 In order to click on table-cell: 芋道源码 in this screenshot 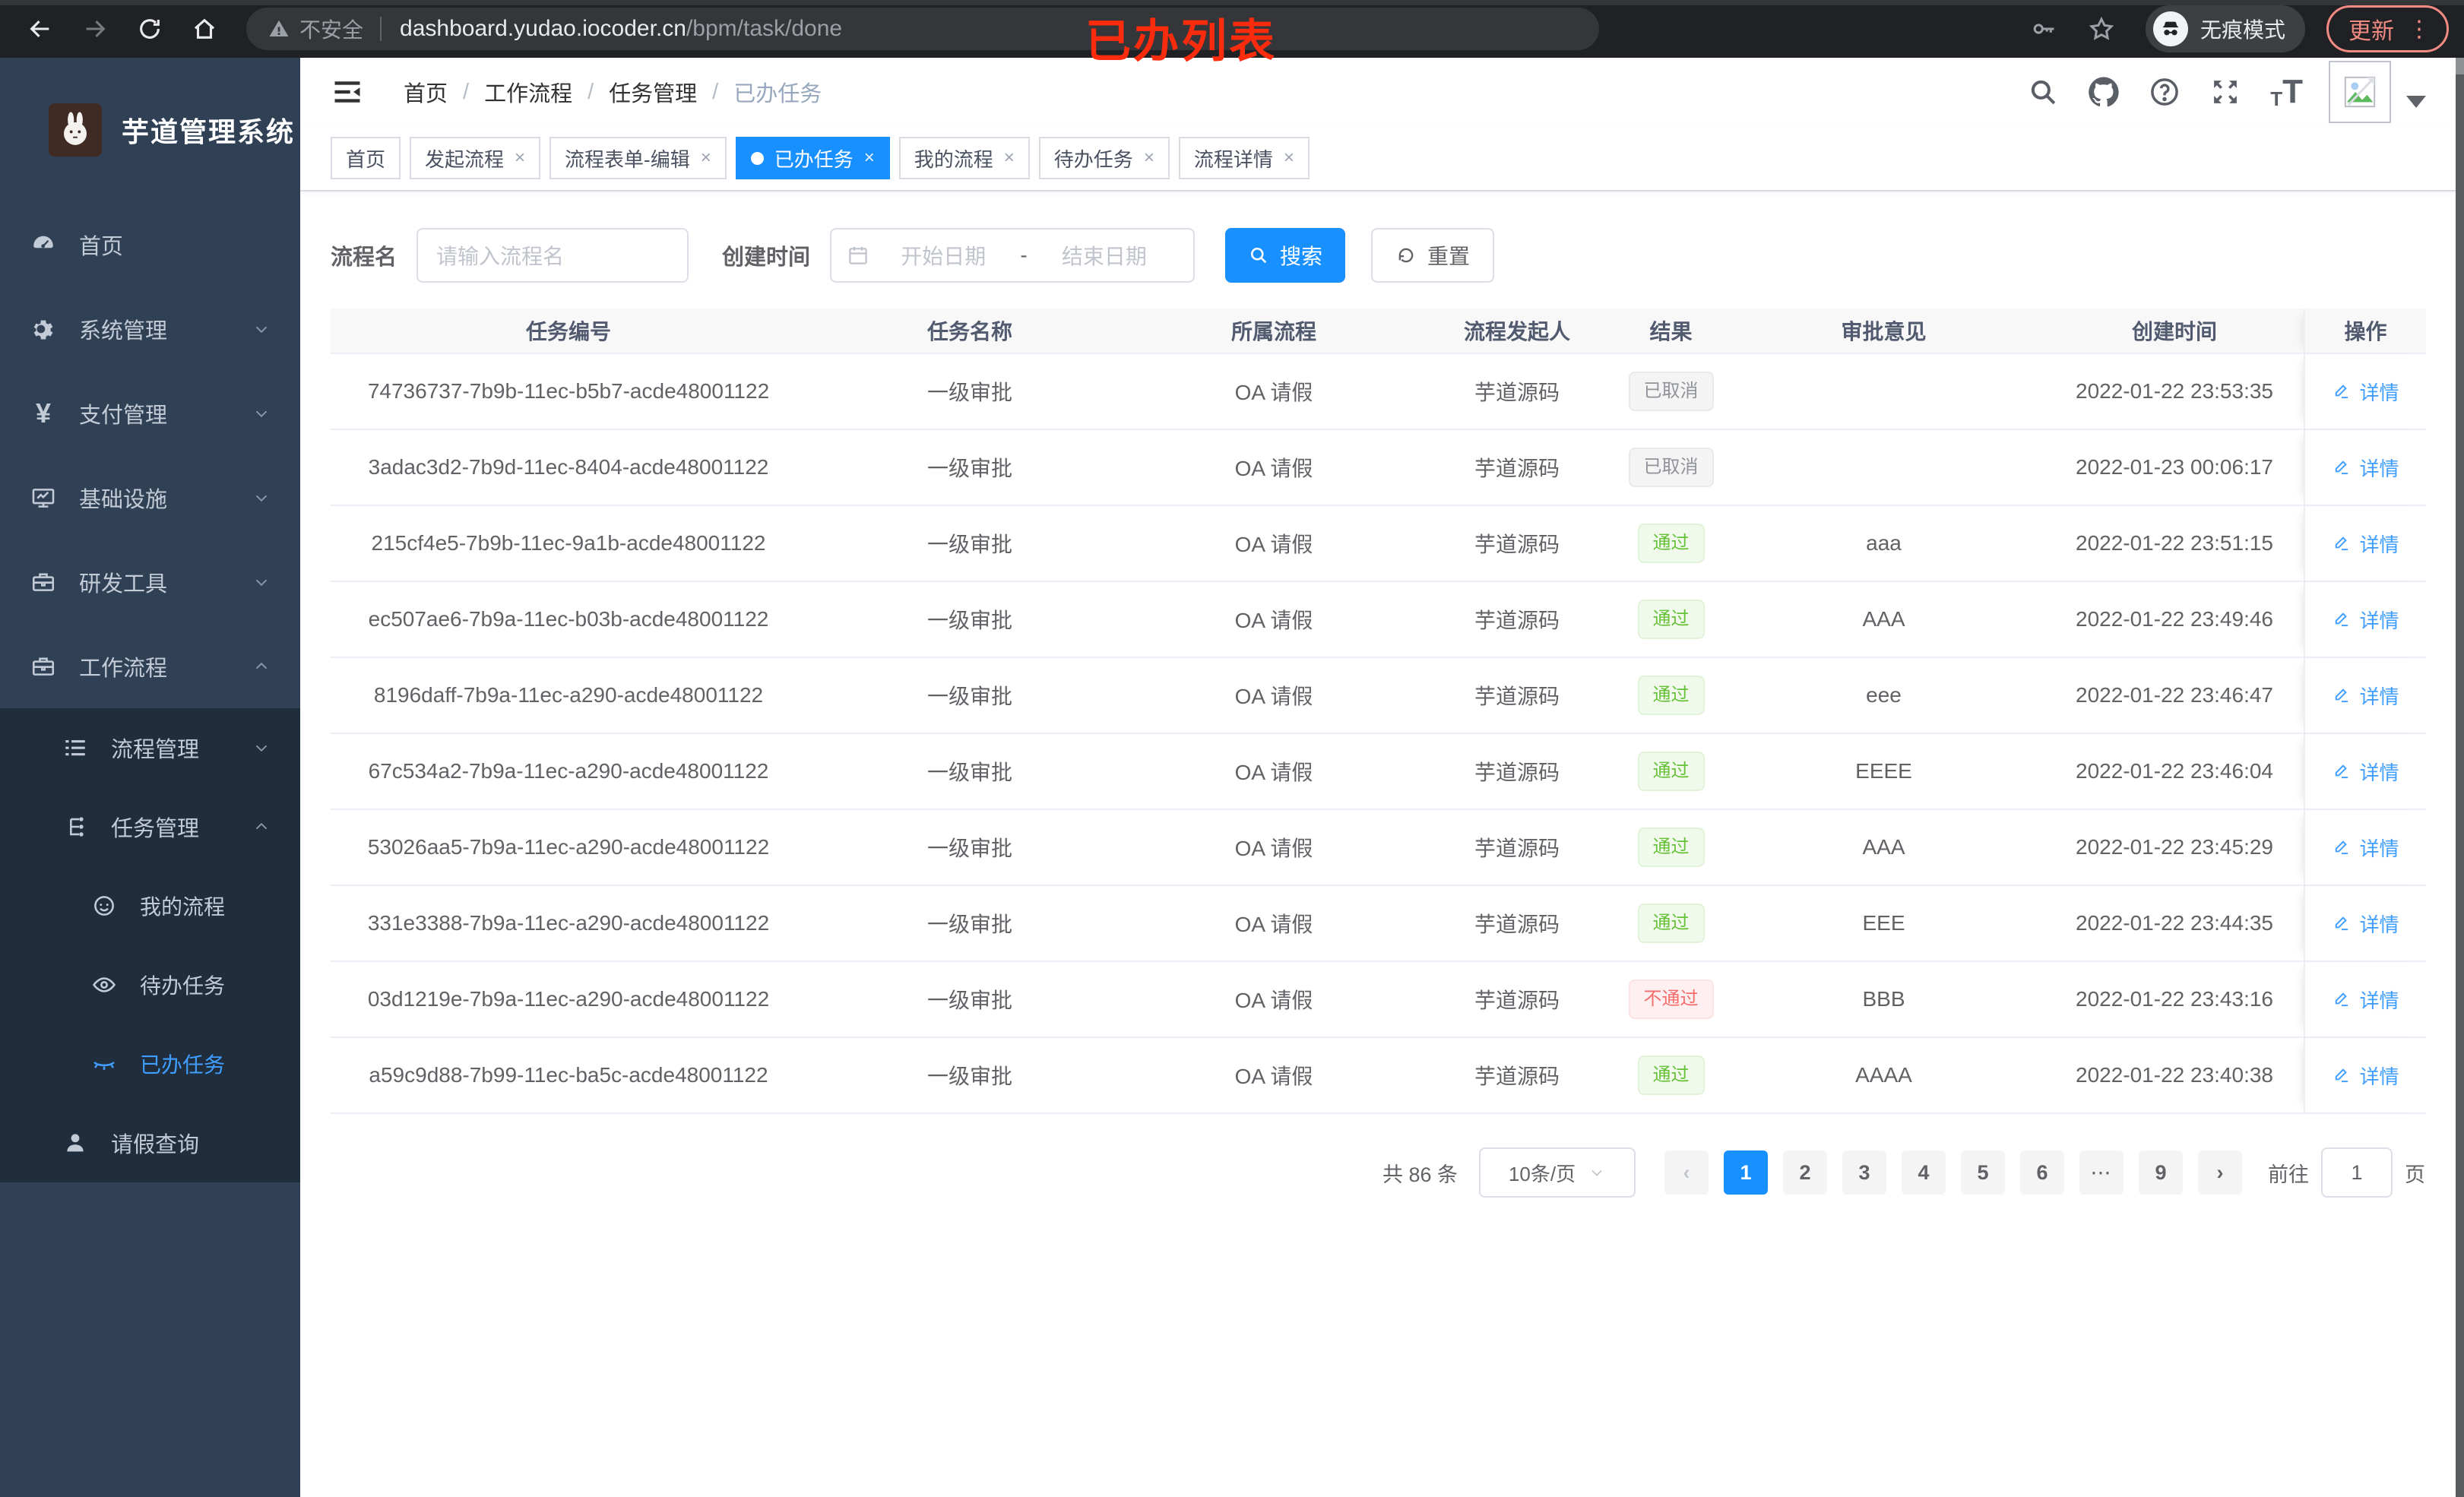, I will do `click(1517, 1076)`.